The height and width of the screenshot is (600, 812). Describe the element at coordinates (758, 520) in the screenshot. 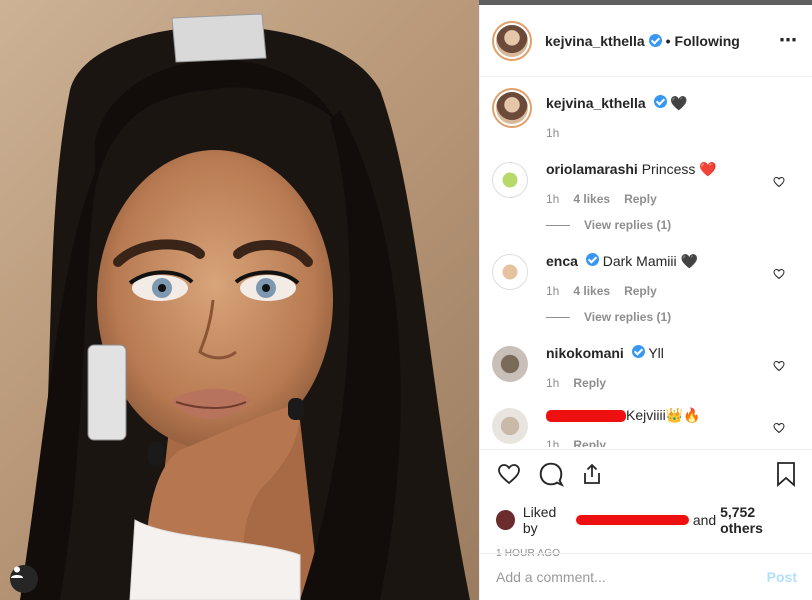

I see `likes-others-link: 5,752 others` at that location.